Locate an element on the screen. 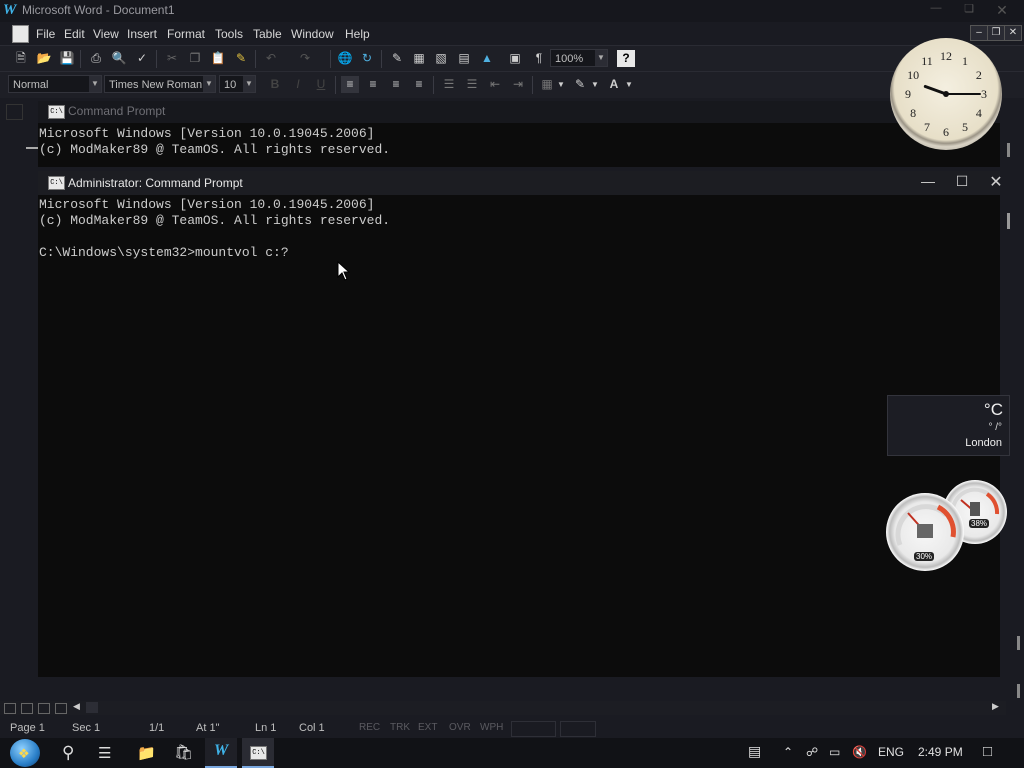  insert-table-icon: ▦ is located at coordinates (419, 58).